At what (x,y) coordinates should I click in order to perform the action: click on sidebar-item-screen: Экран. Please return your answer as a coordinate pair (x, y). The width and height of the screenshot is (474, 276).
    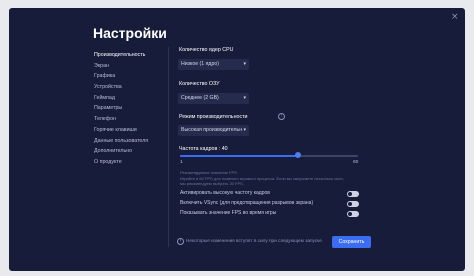
    Looking at the image, I should click on (121, 66).